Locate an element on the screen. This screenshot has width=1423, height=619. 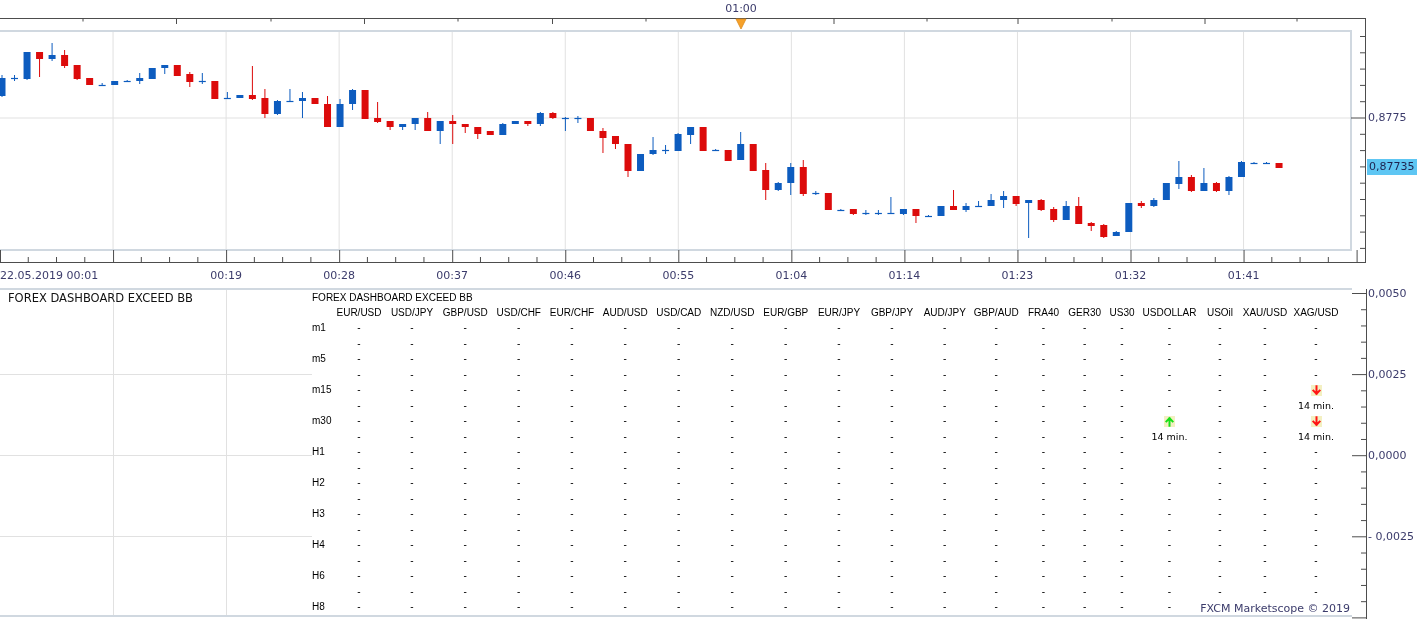
timeframe-label: H1 is located at coordinates (318, 452).